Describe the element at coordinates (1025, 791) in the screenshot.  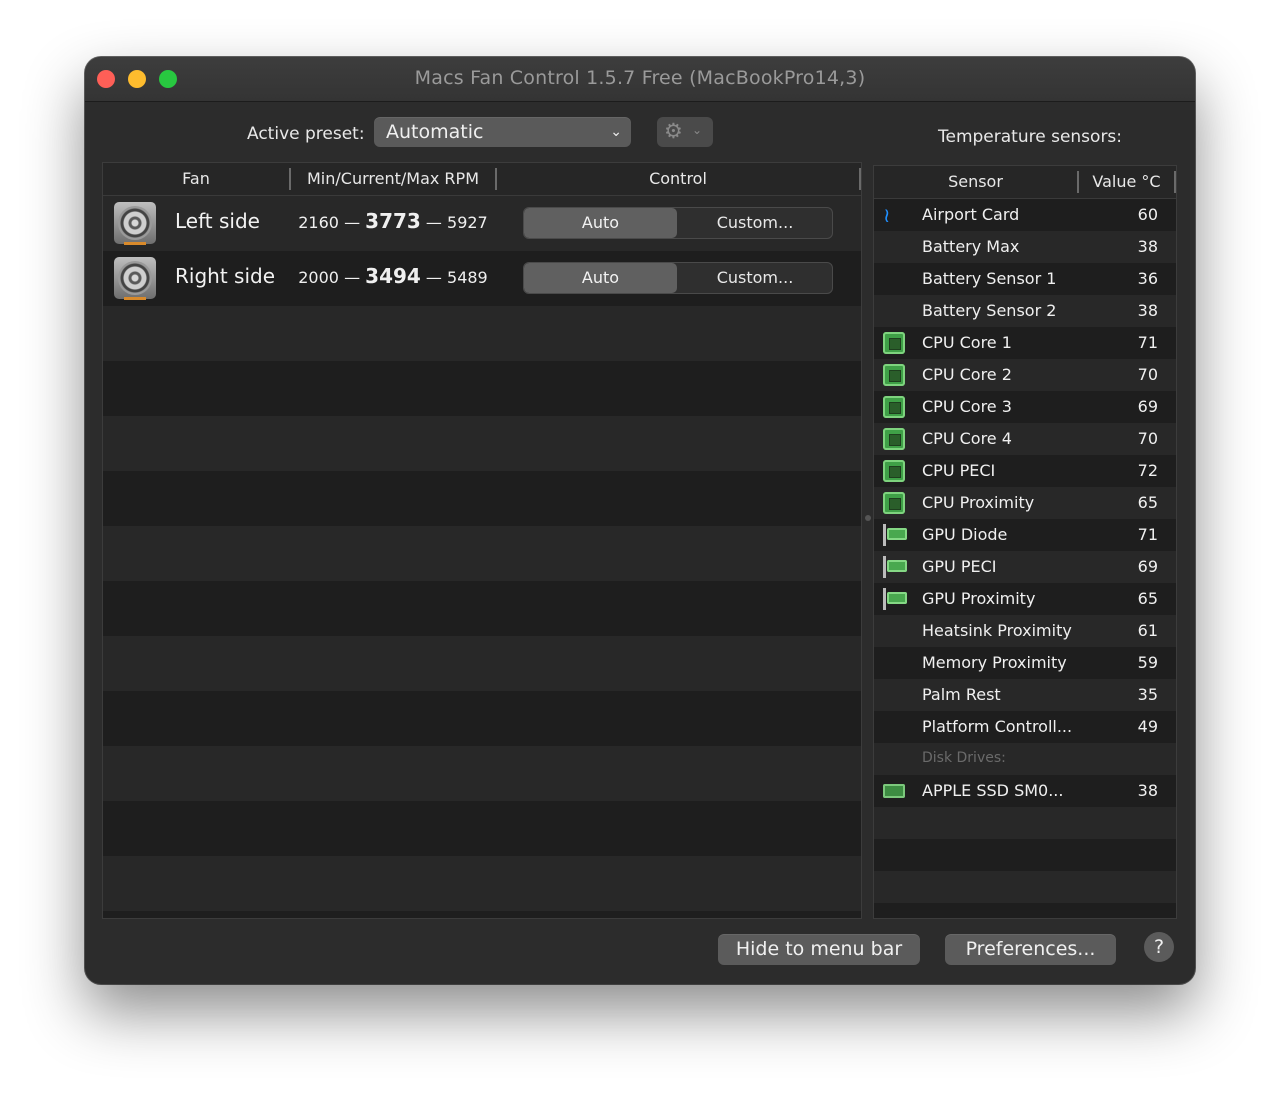
I see `sensor-row: APPLE SSD SM0... 38` at that location.